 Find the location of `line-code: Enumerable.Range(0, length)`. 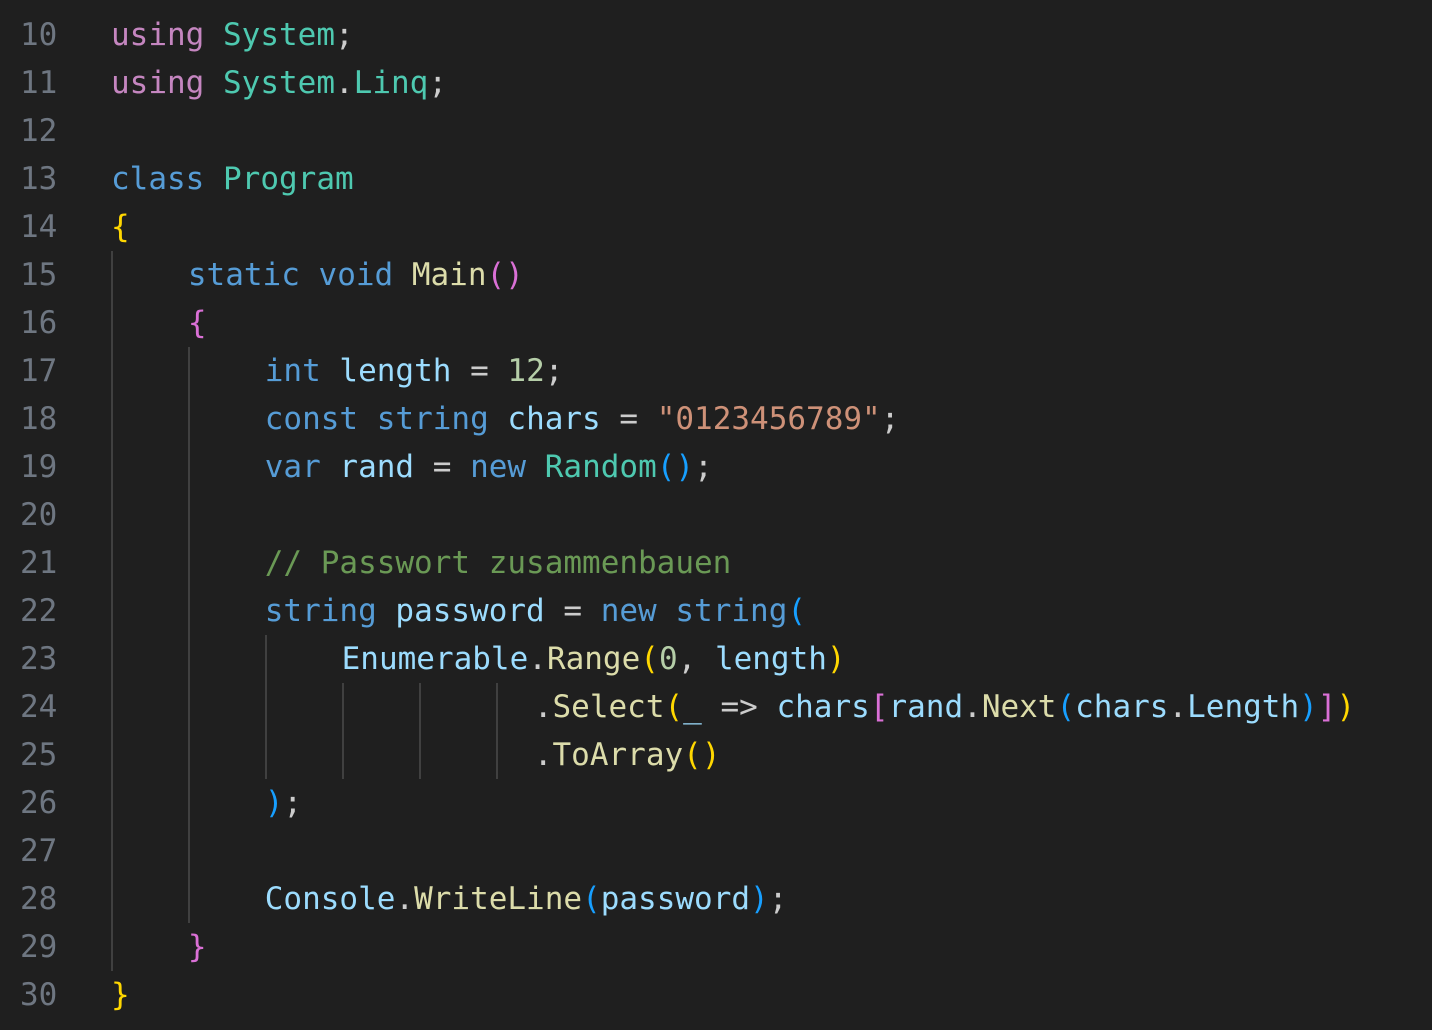

line-code: Enumerable.Range(0, length) is located at coordinates (594, 659).